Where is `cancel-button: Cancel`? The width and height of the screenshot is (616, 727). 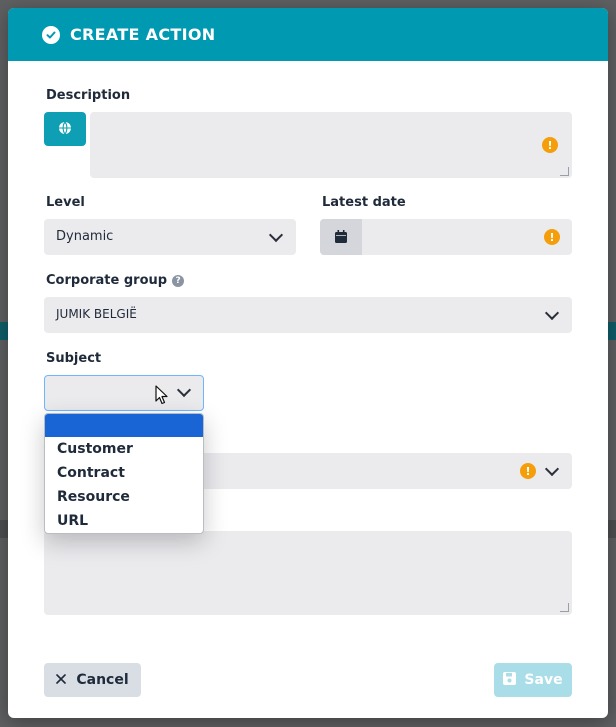 cancel-button: Cancel is located at coordinates (92, 680).